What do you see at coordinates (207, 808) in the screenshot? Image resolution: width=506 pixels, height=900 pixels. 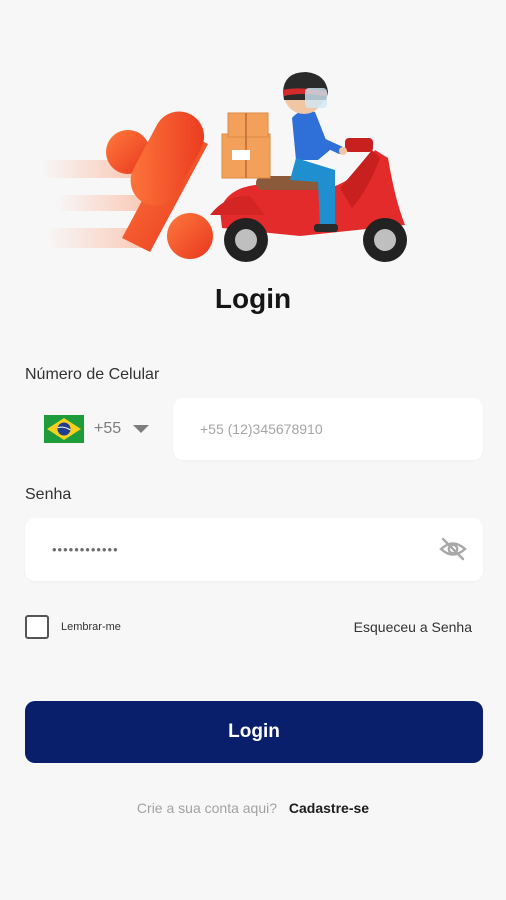 I see `signup-question: Crie a sua conta aqui?` at bounding box center [207, 808].